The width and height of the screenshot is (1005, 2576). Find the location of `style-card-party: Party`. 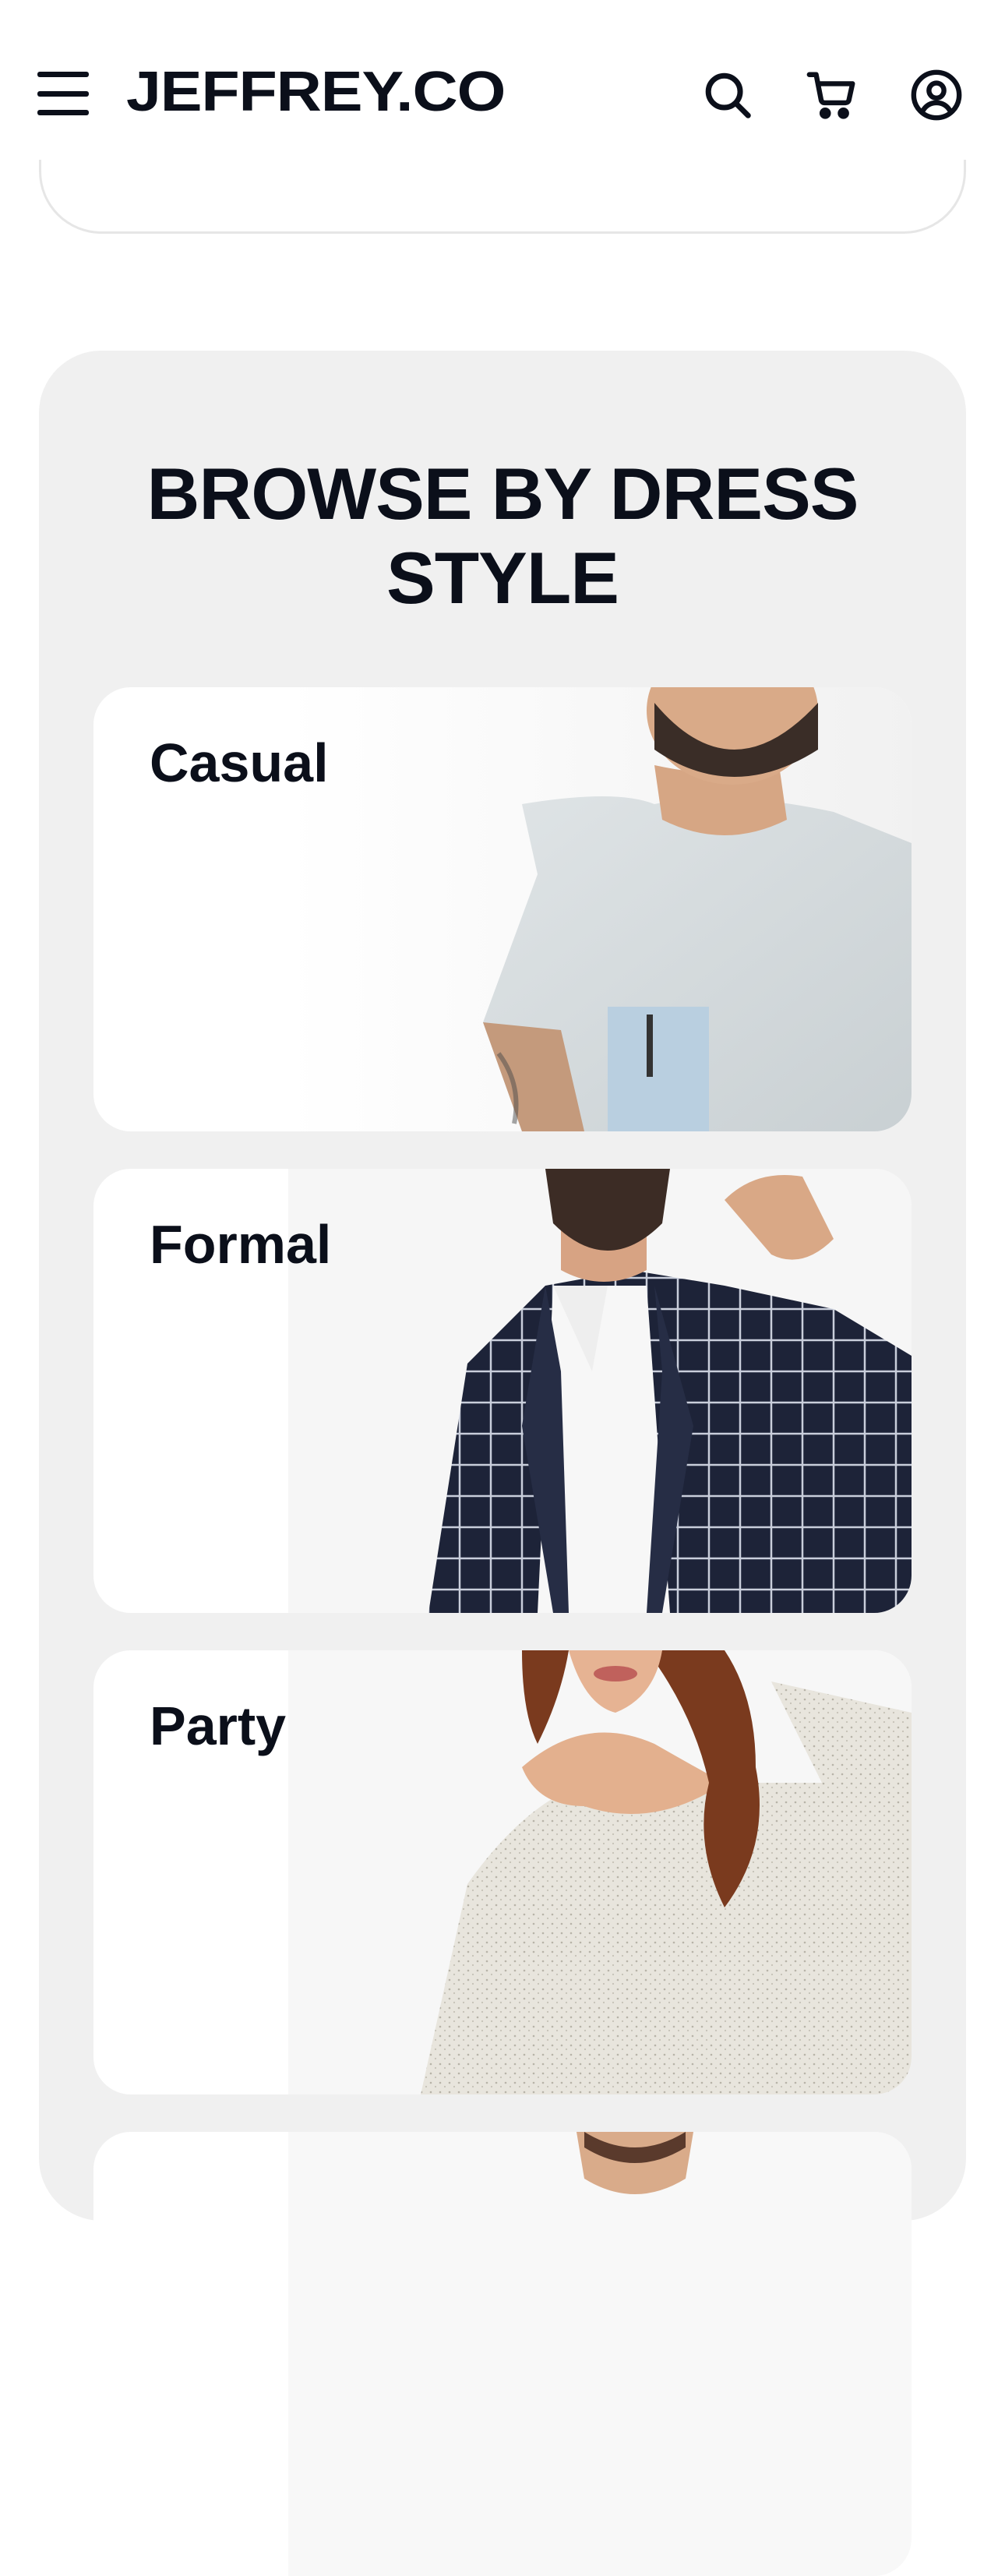

style-card-party: Party is located at coordinates (503, 1872).